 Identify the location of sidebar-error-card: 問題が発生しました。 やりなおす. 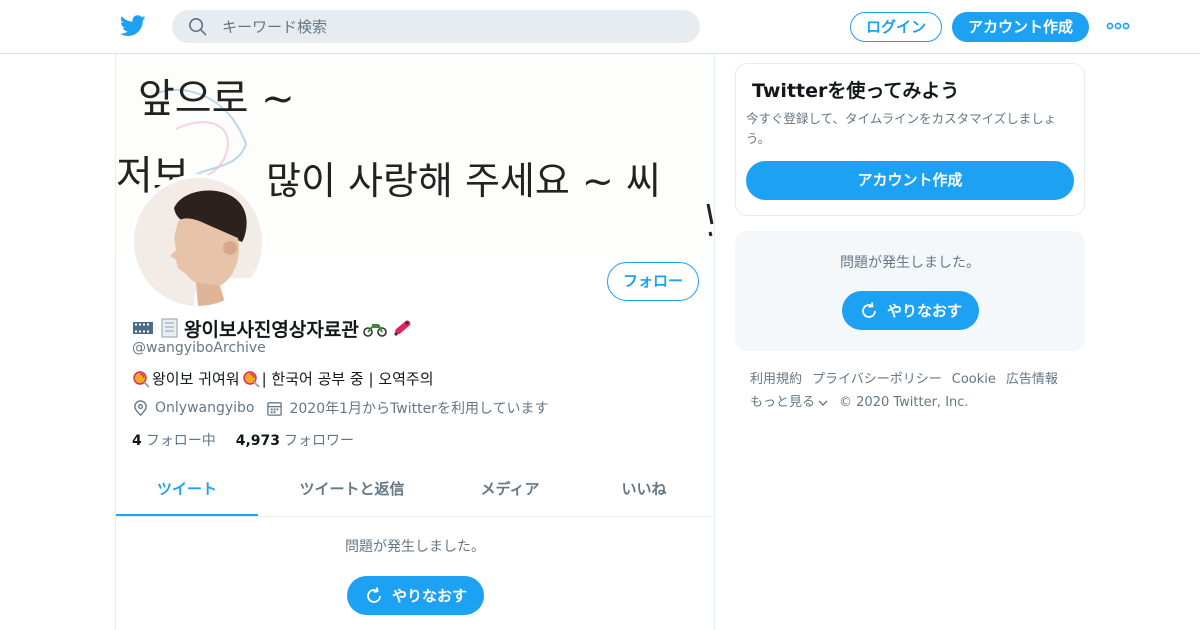
(910, 291).